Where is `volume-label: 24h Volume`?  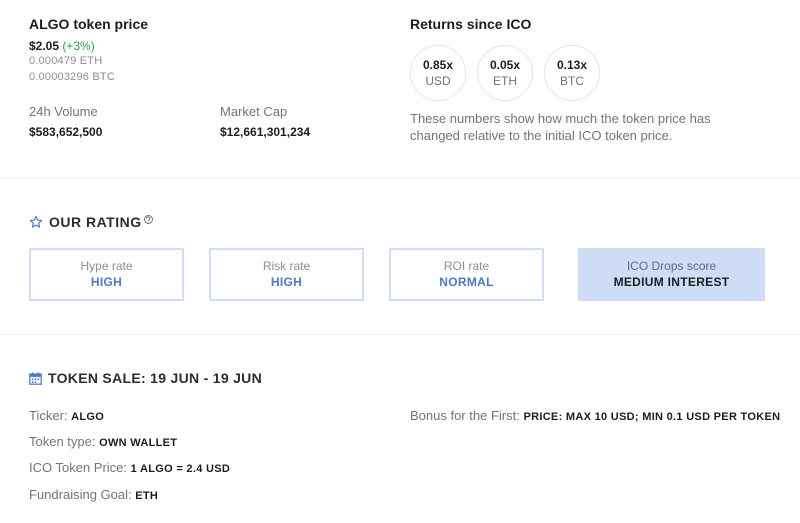
volume-label: 24h Volume is located at coordinates (63, 111).